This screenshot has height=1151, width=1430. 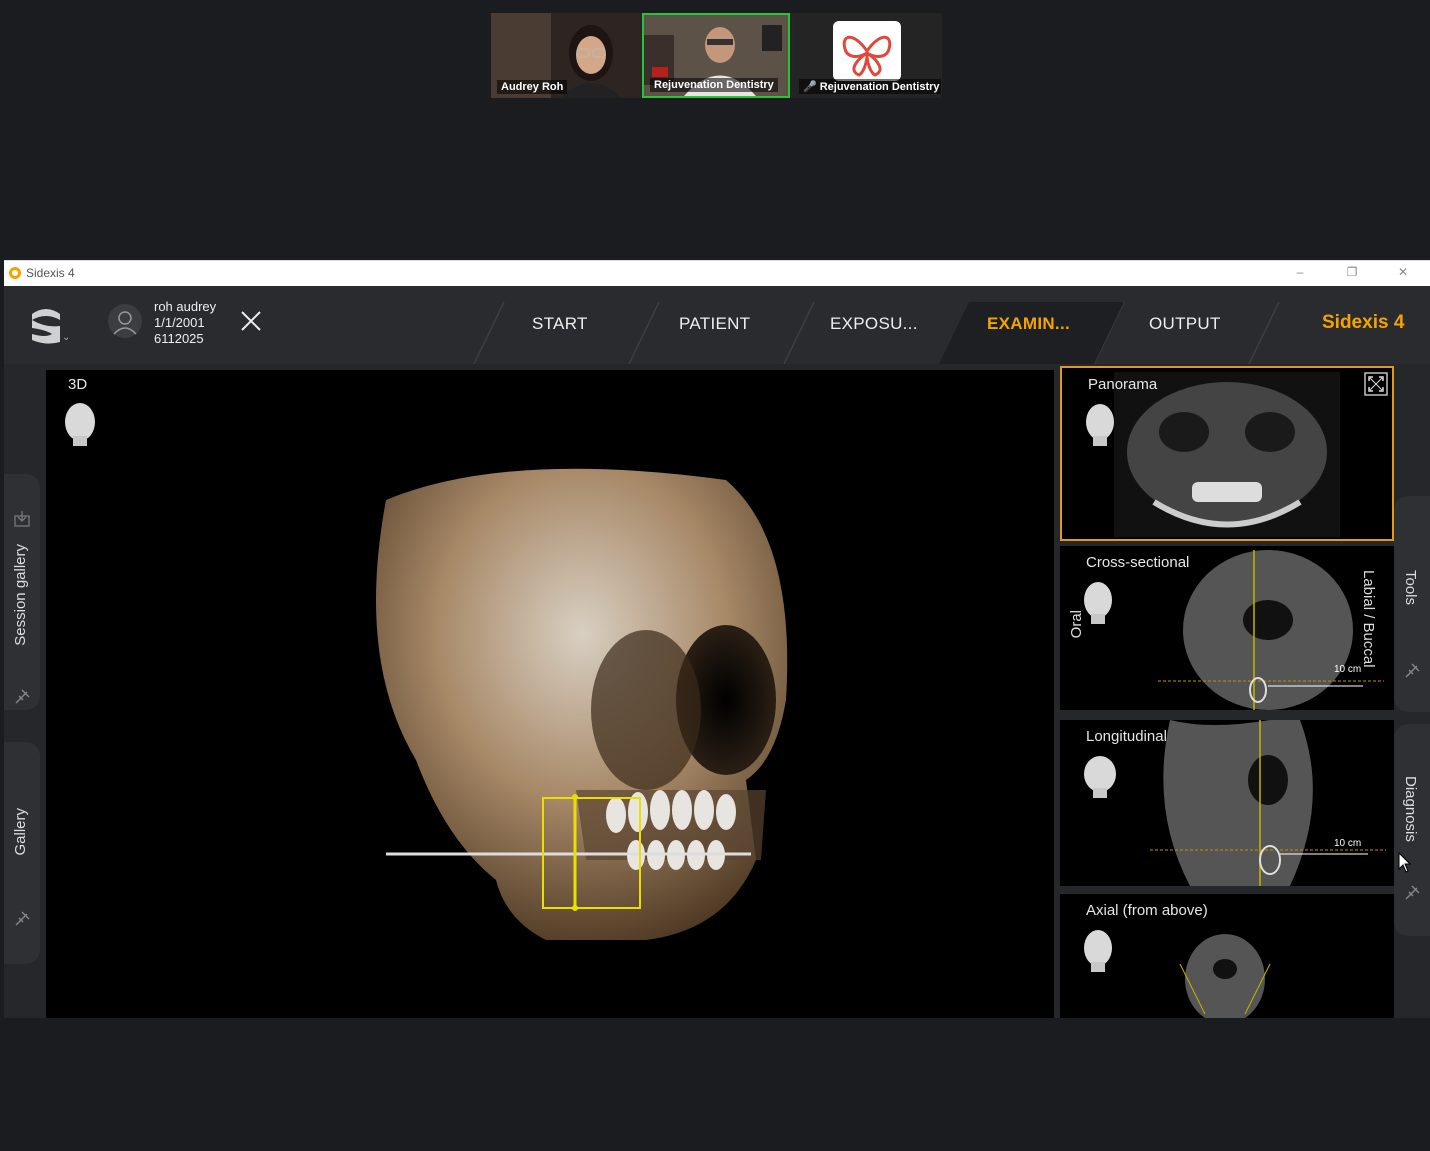 I want to click on window-titlebar: Sidexis 4 – ❐ ✕, so click(x=717, y=273).